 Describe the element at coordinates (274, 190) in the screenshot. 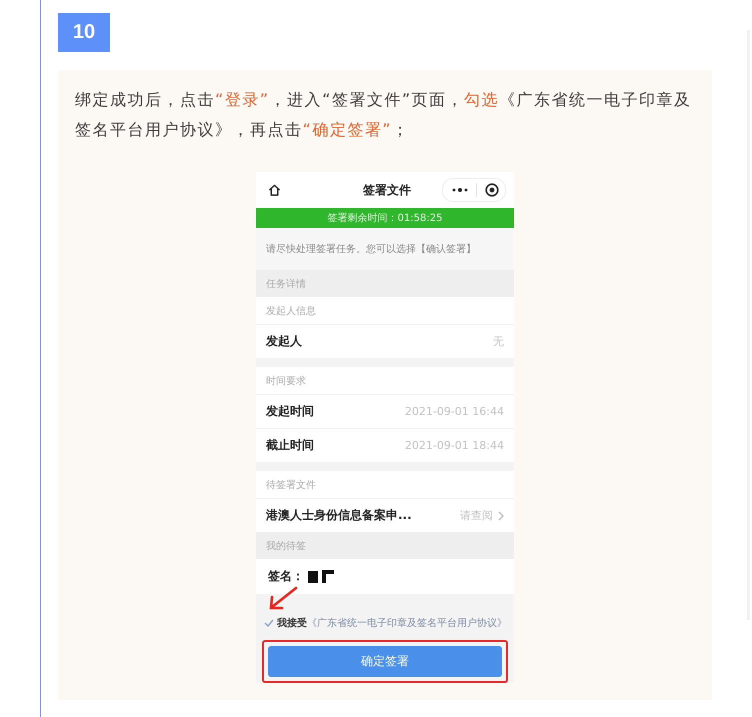

I see `home-icon` at that location.